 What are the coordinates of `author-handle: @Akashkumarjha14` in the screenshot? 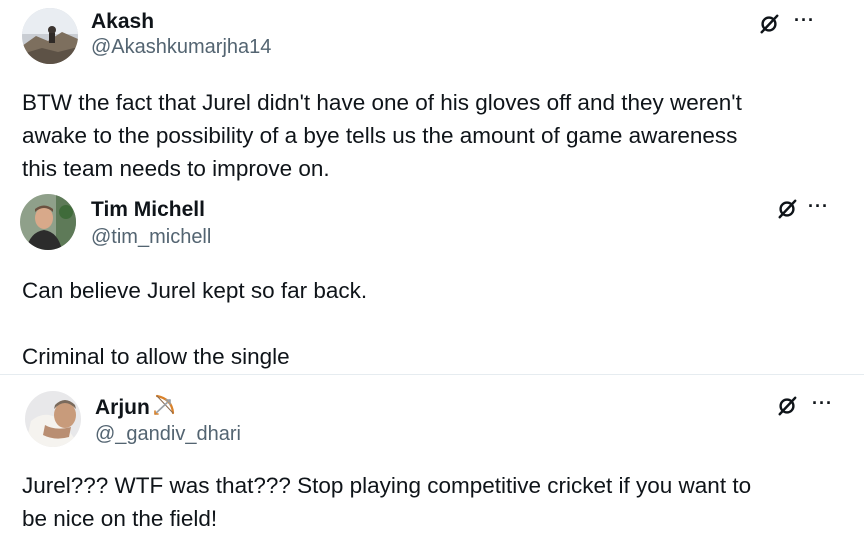 It's located at (181, 47).